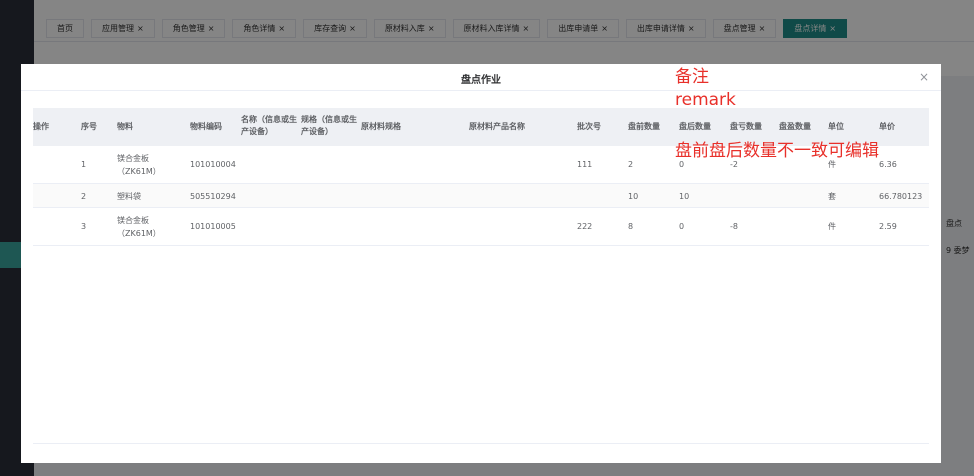  What do you see at coordinates (795, 126) in the screenshot?
I see `header-gain-qty: 盘盈数量` at bounding box center [795, 126].